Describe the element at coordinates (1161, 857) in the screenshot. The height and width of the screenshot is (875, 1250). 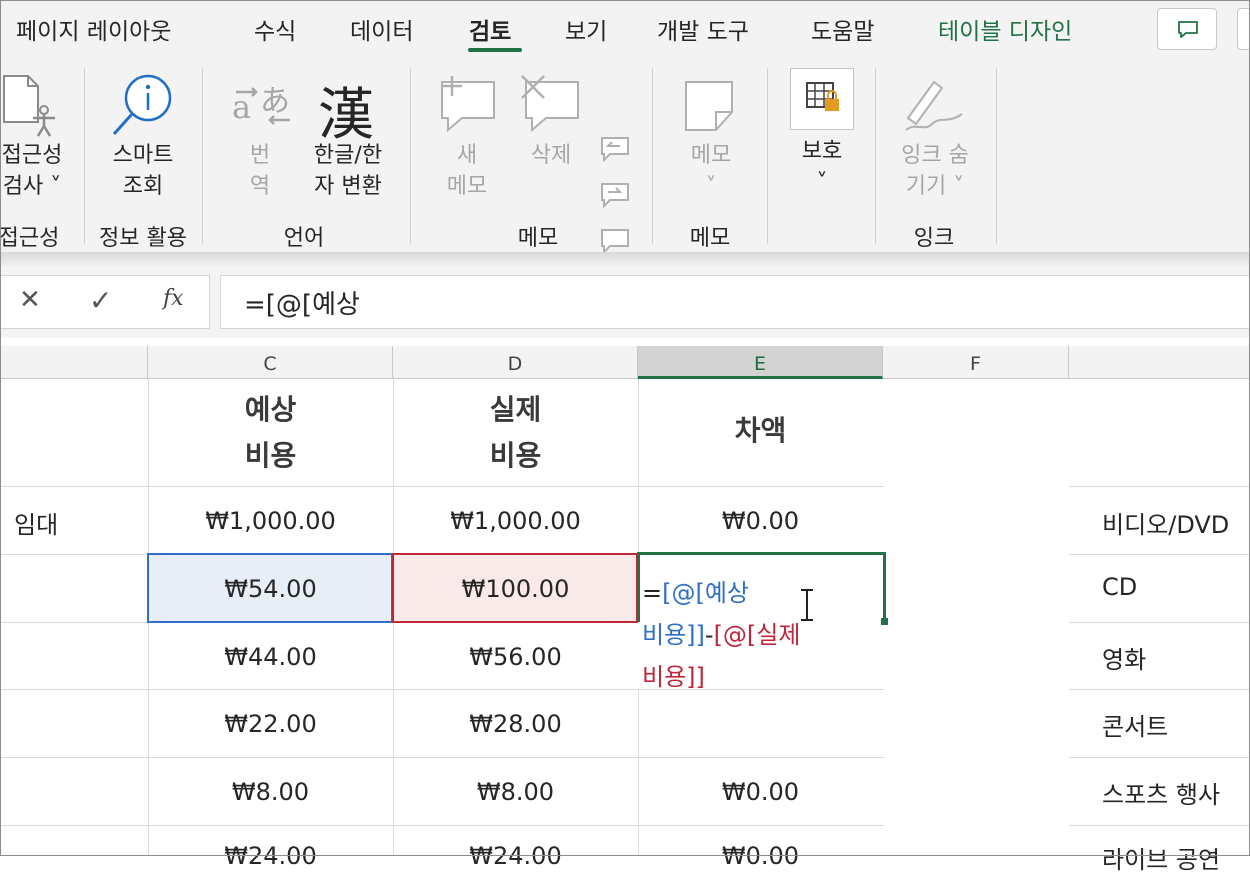
I see `list-item-live-show: 라이브 공연` at that location.